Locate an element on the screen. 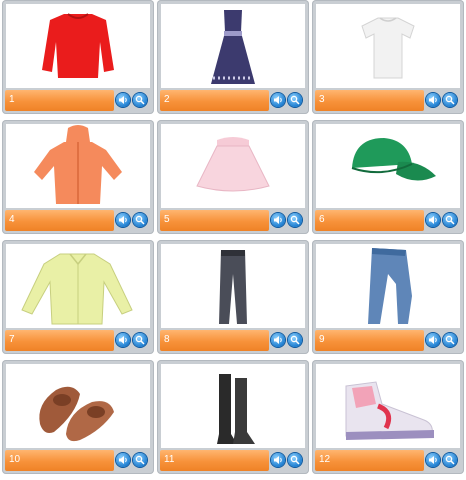 This screenshot has height=480, width=466. card-item-11: 11 is located at coordinates (233, 417).